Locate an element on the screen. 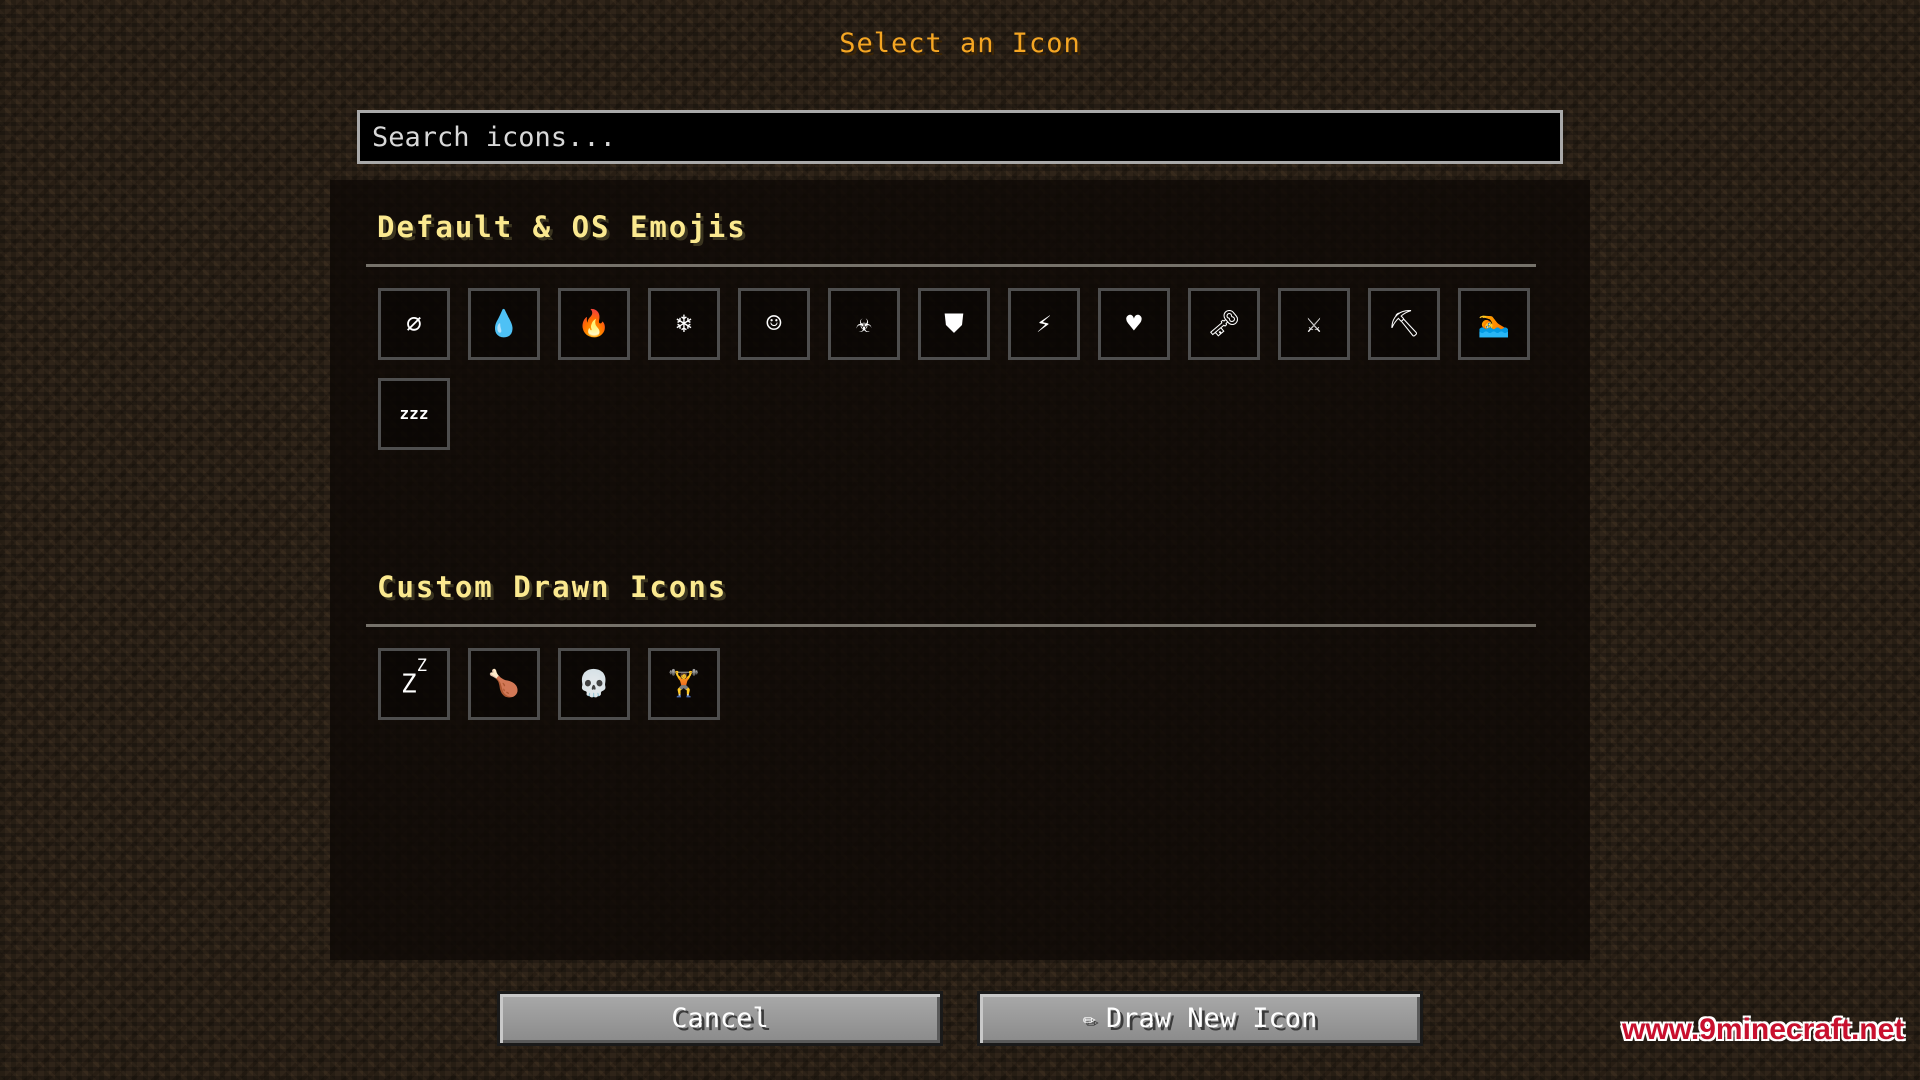 The height and width of the screenshot is (1080, 1920). icon-button: ☣ is located at coordinates (864, 324).